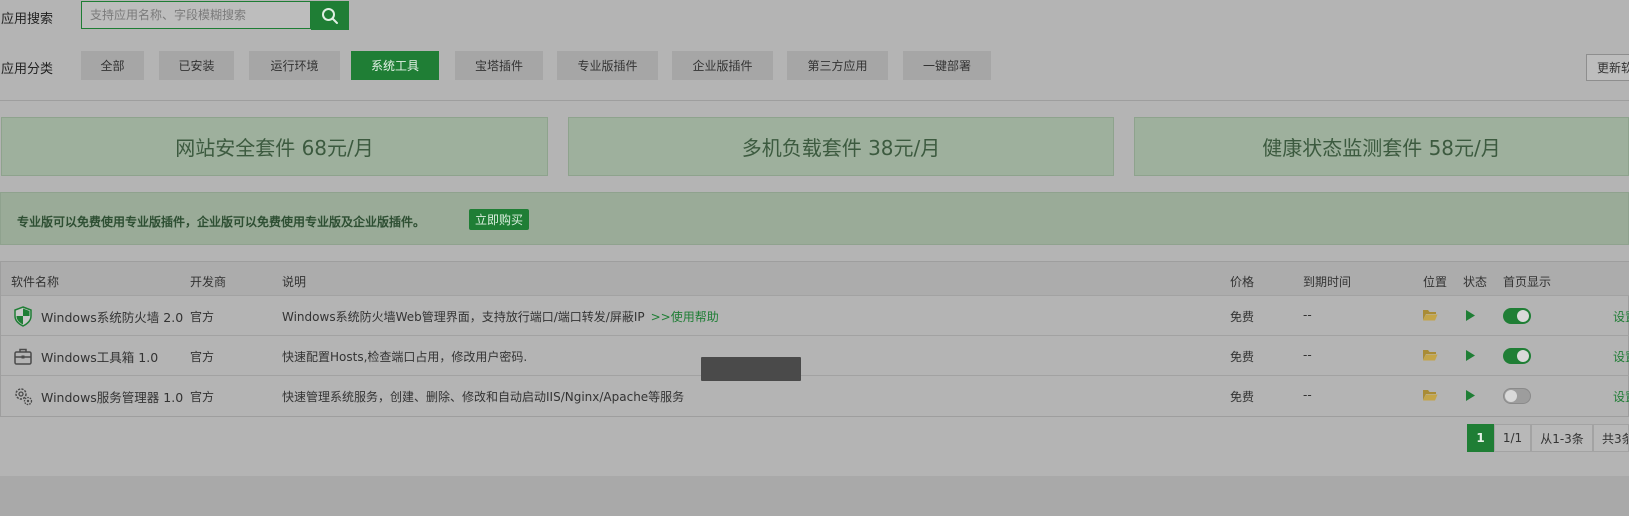  Describe the element at coordinates (1562, 438) in the screenshot. I see `page-range: 从1-3条` at that location.